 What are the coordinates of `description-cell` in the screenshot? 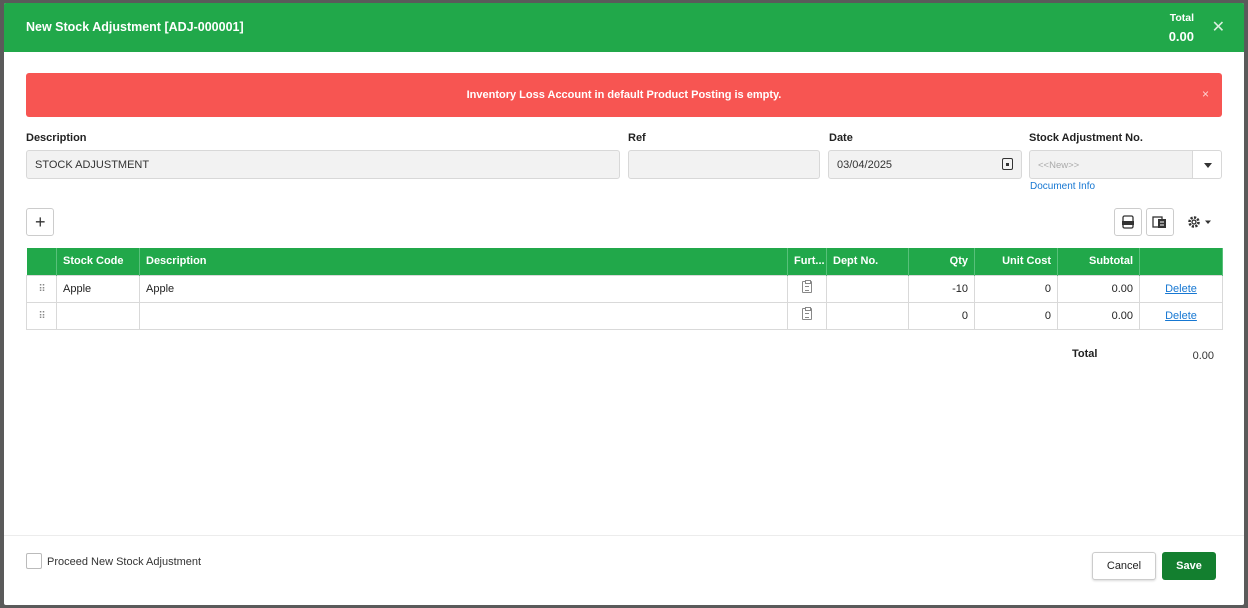 It's located at (463, 315).